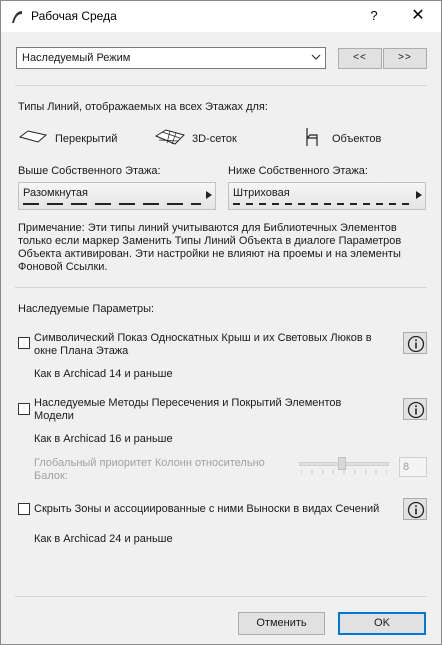 This screenshot has width=442, height=645. I want to click on roof-info-button, so click(415, 343).